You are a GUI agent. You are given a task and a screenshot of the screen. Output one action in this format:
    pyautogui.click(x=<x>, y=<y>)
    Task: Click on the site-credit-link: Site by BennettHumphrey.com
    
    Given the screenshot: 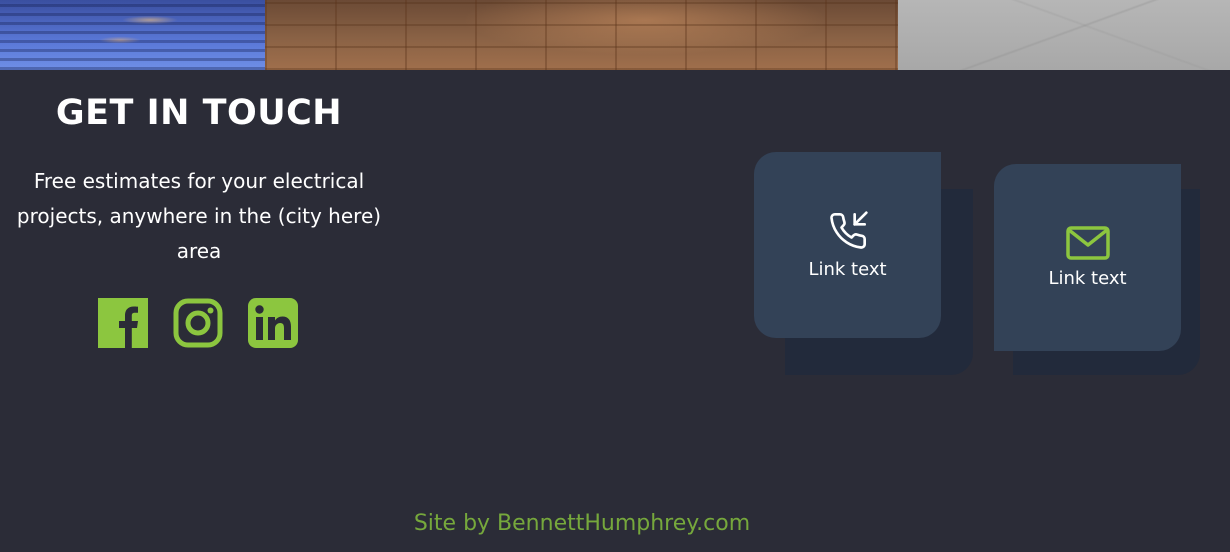 What is the action you would take?
    pyautogui.click(x=582, y=523)
    